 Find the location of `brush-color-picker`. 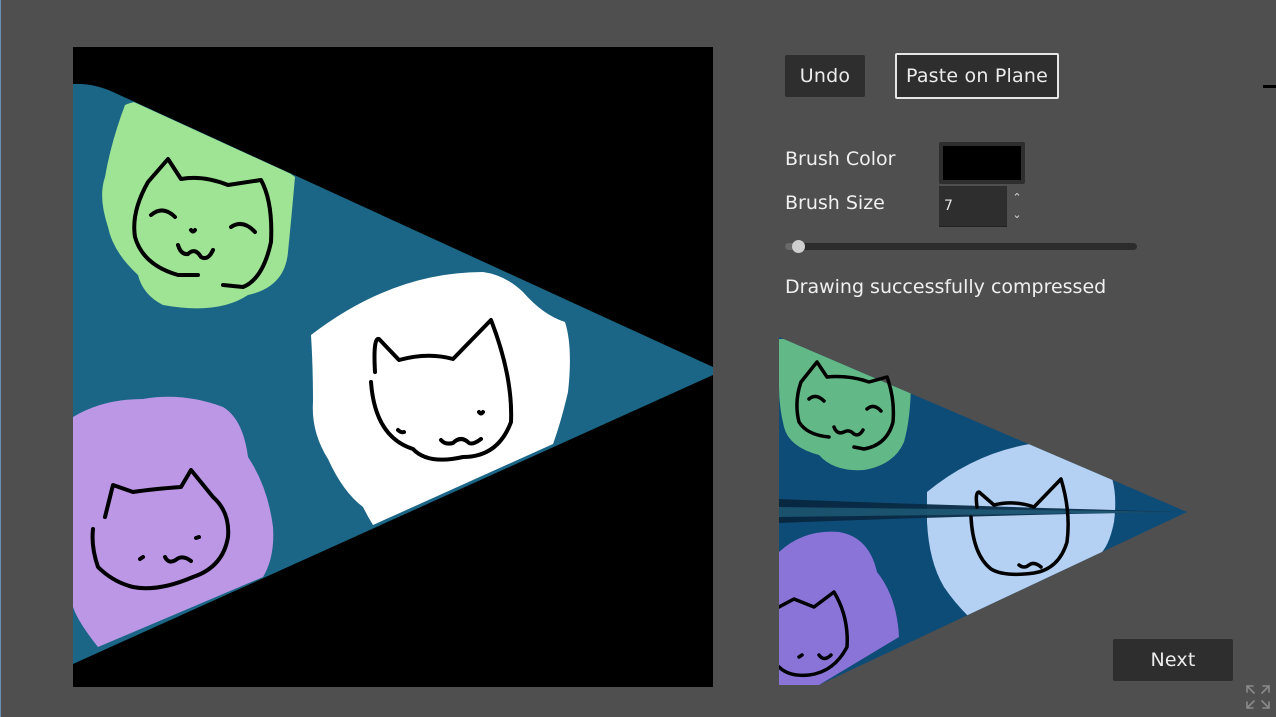

brush-color-picker is located at coordinates (982, 163).